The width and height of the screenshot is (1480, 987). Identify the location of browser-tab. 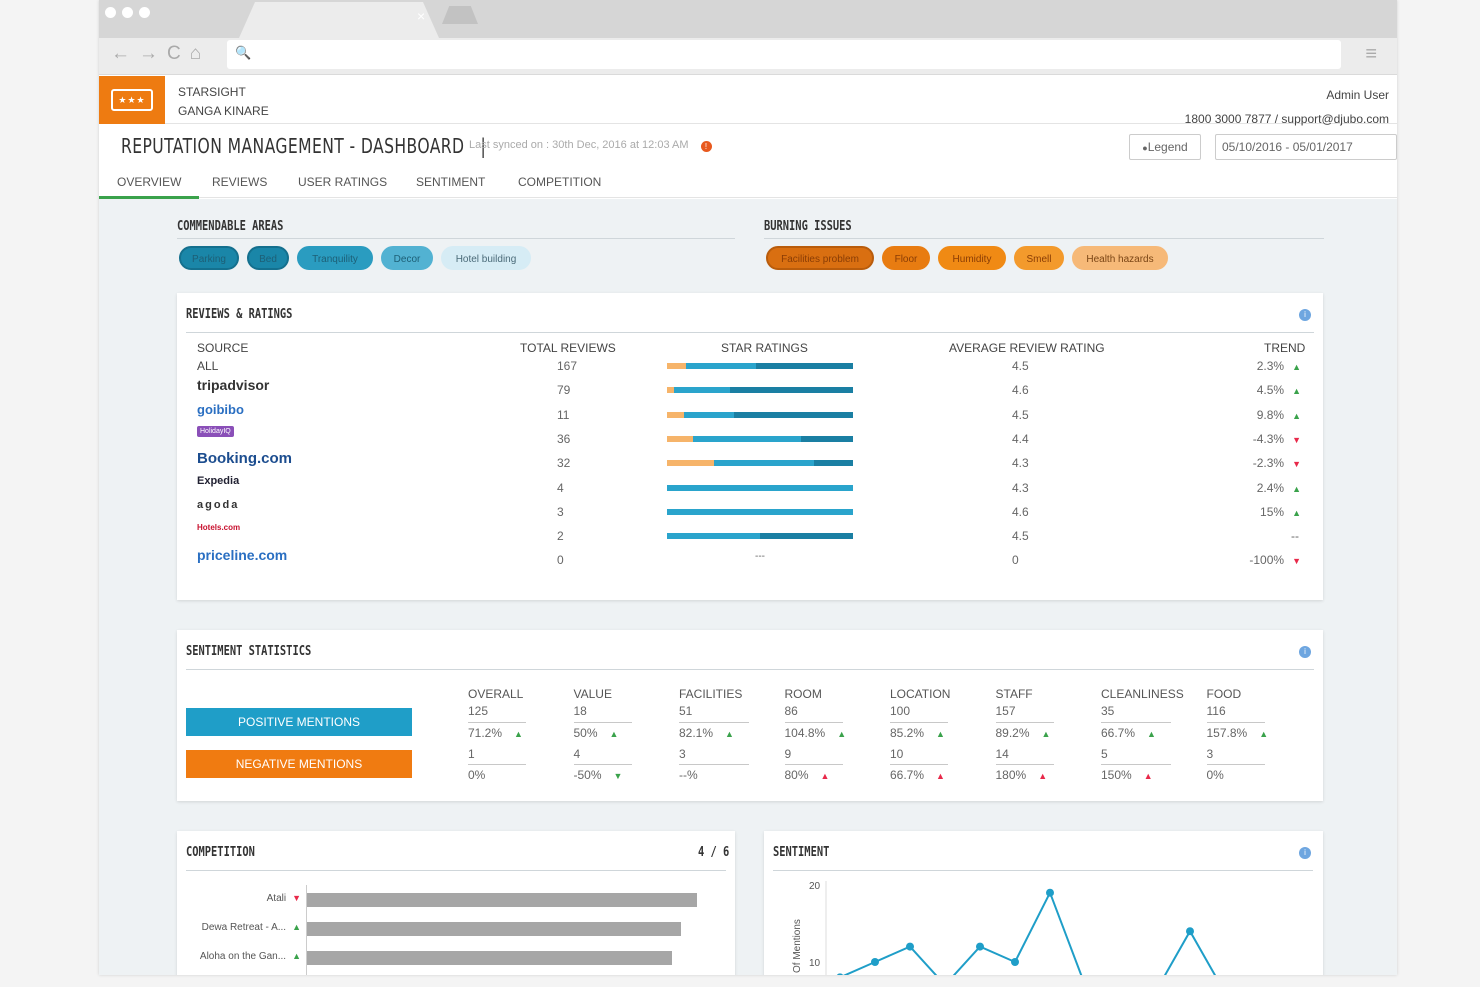
(339, 20).